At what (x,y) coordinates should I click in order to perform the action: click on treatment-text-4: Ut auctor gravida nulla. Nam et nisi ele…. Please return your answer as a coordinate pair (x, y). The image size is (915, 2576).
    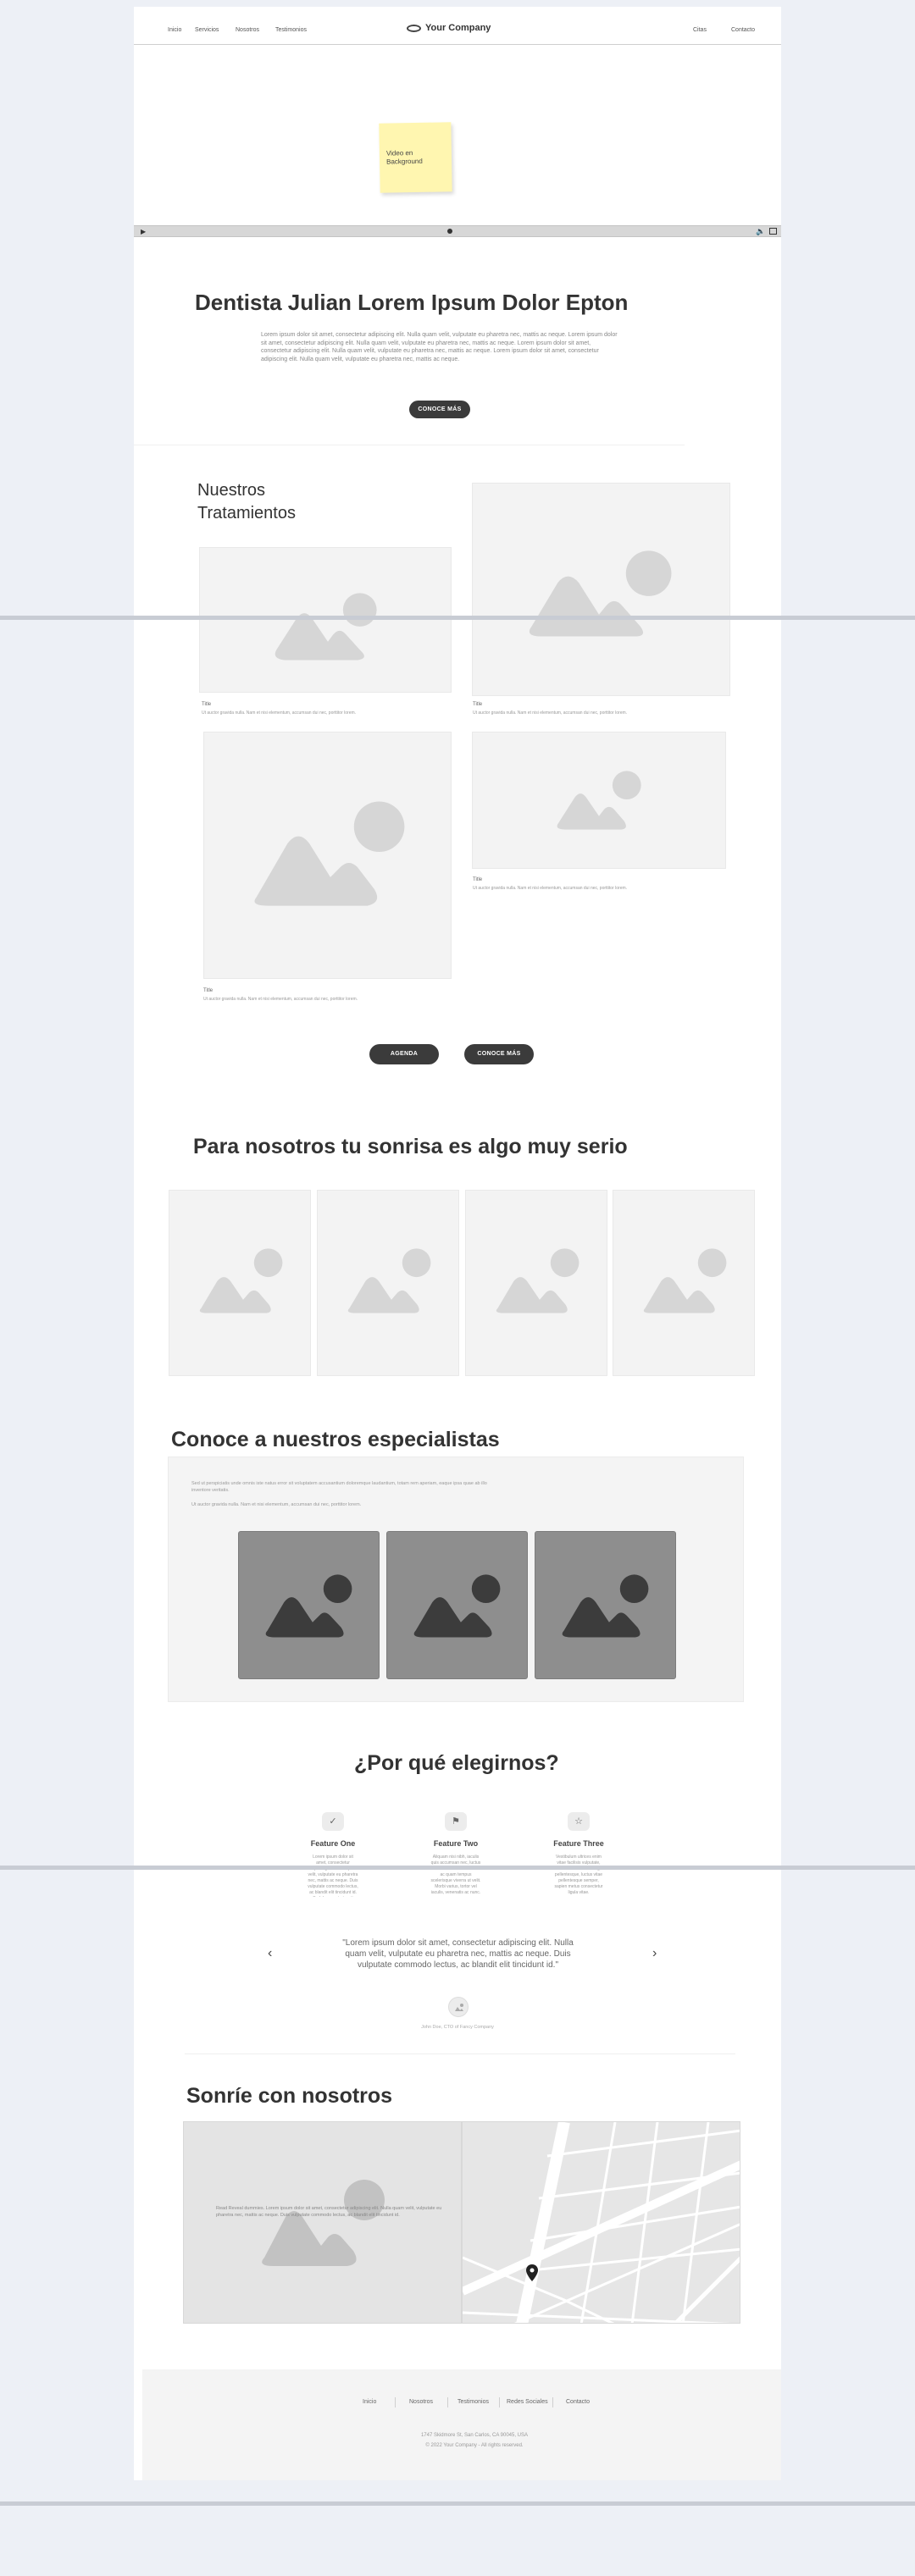
    Looking at the image, I should click on (550, 889).